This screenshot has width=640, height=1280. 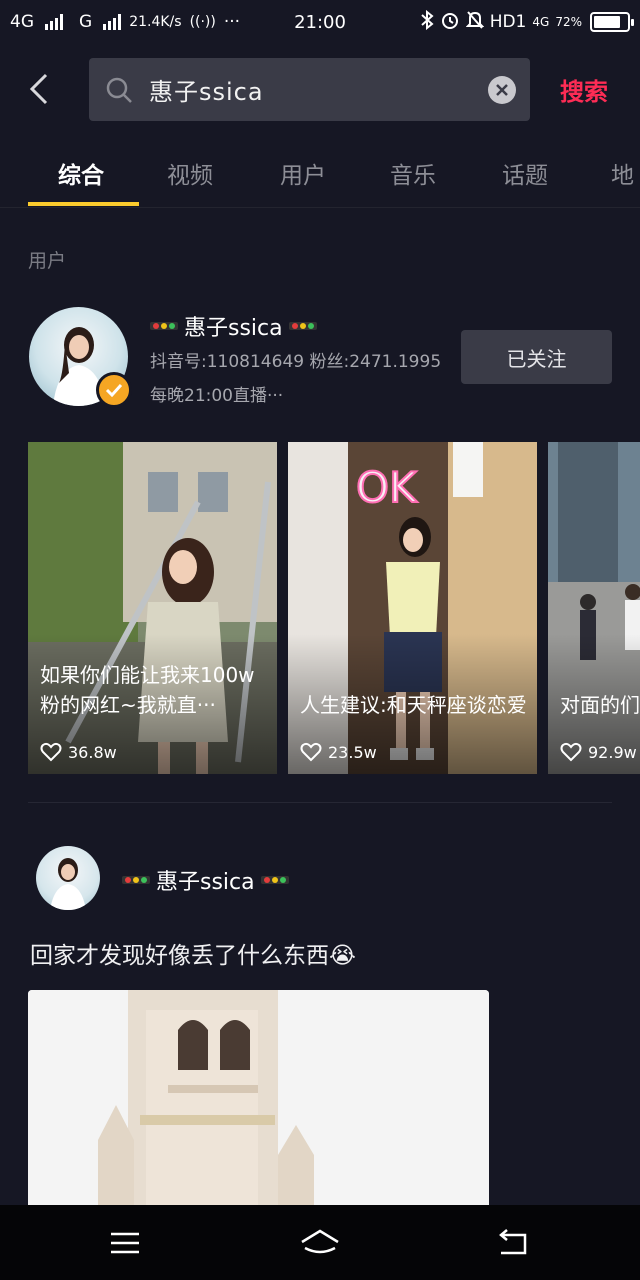 I want to click on clear-icon, so click(x=502, y=90).